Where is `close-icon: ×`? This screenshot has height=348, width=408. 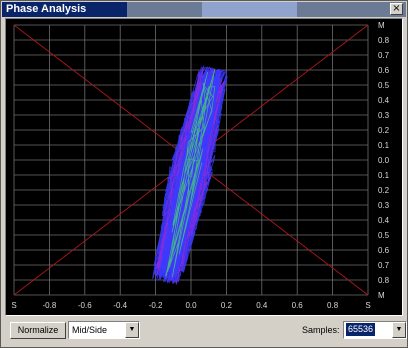 close-icon: × is located at coordinates (396, 9).